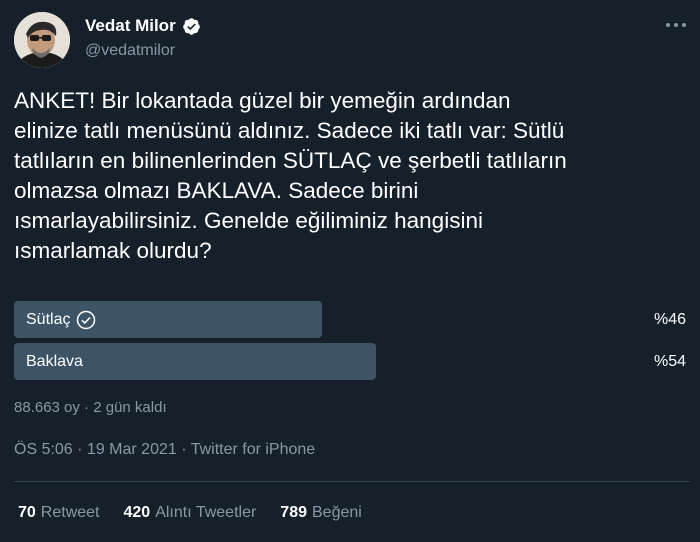 The width and height of the screenshot is (700, 542). Describe the element at coordinates (337, 512) in the screenshot. I see `likes-label: Beğeni` at that location.